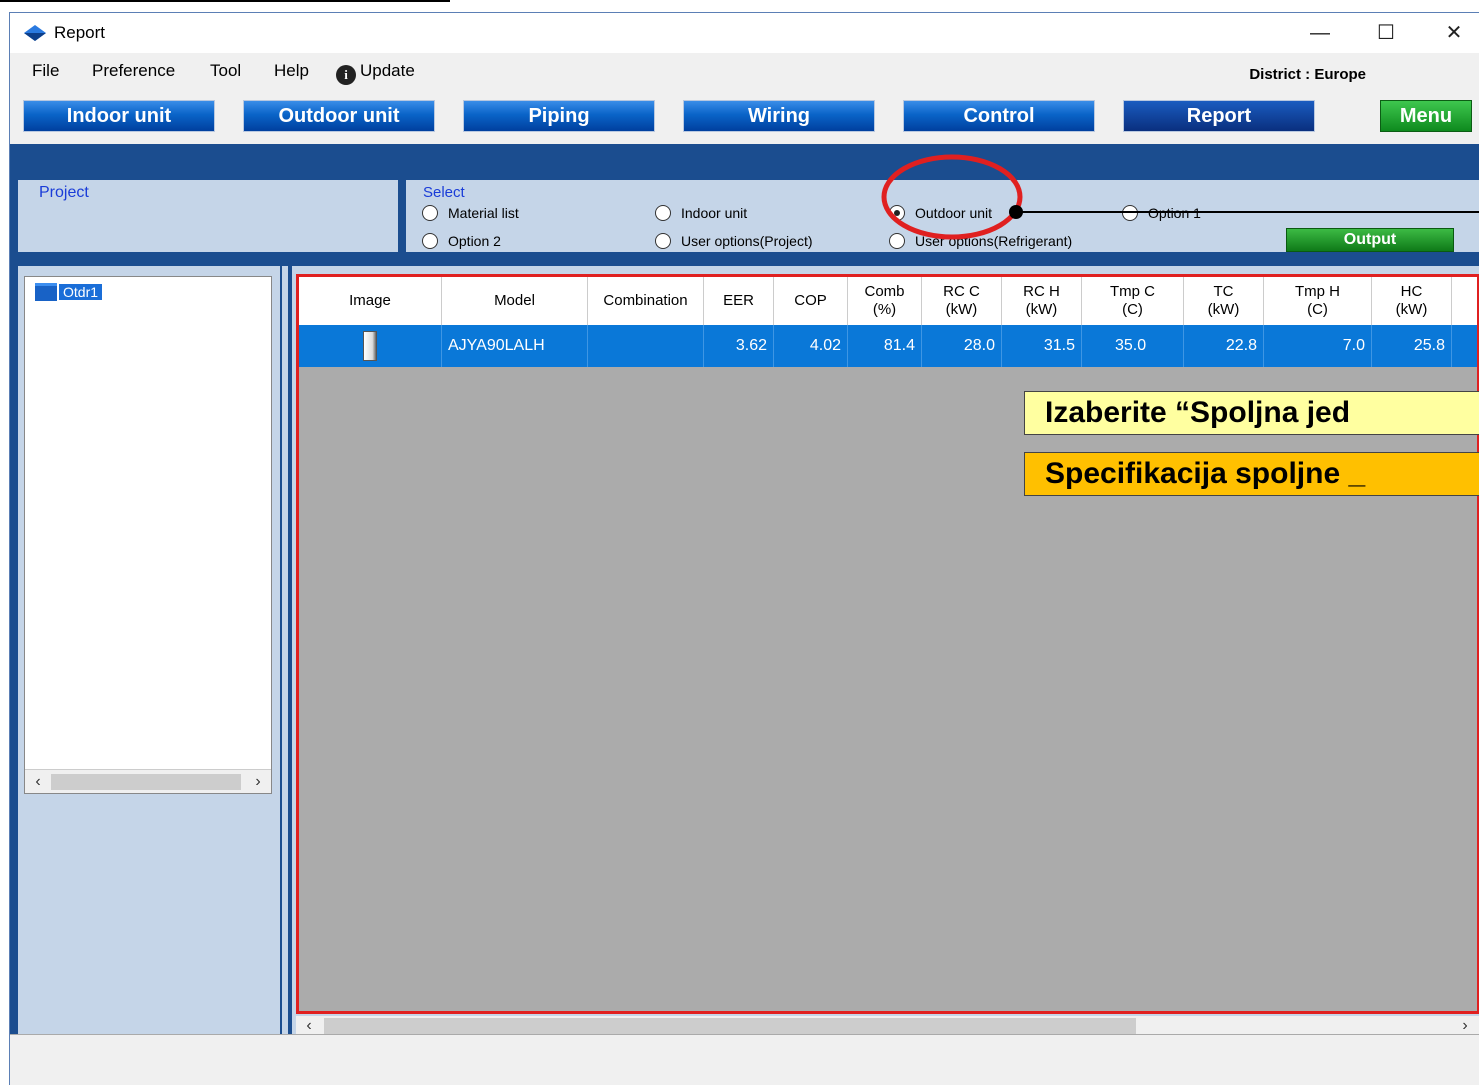  I want to click on instruction-callout-select: Izaberite “Spoljna jed, so click(1251, 413).